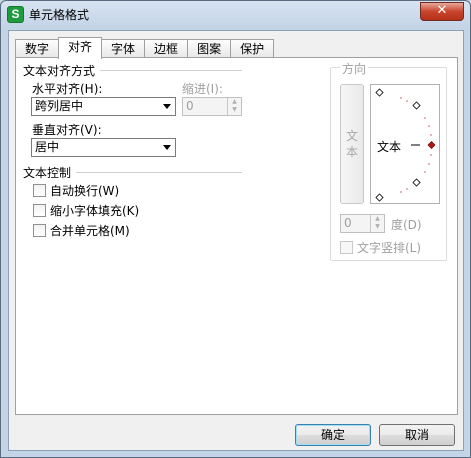 This screenshot has width=471, height=458. I want to click on horizontal-align-value: 跨列居中, so click(59, 106).